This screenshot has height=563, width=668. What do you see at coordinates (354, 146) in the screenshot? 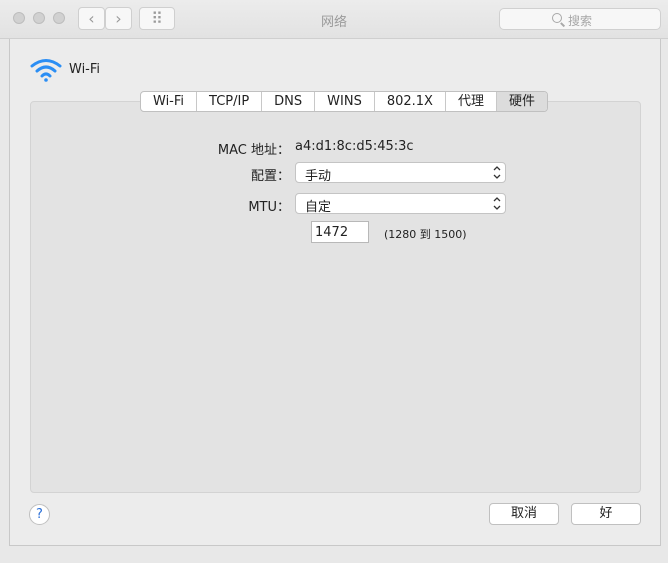
I see `mac-address-value: a4:d1:8c:d5:45:3c` at bounding box center [354, 146].